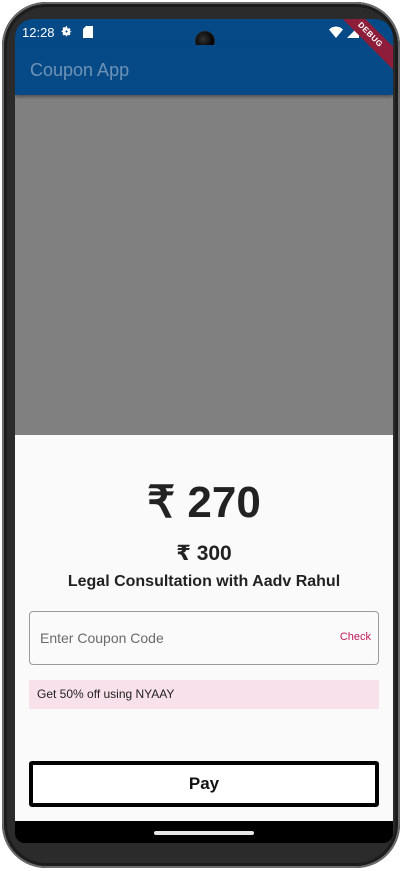 This screenshot has width=402, height=871. What do you see at coordinates (204, 581) in the screenshot?
I see `product-title: Legal Consultation with Aadv Rahul` at bounding box center [204, 581].